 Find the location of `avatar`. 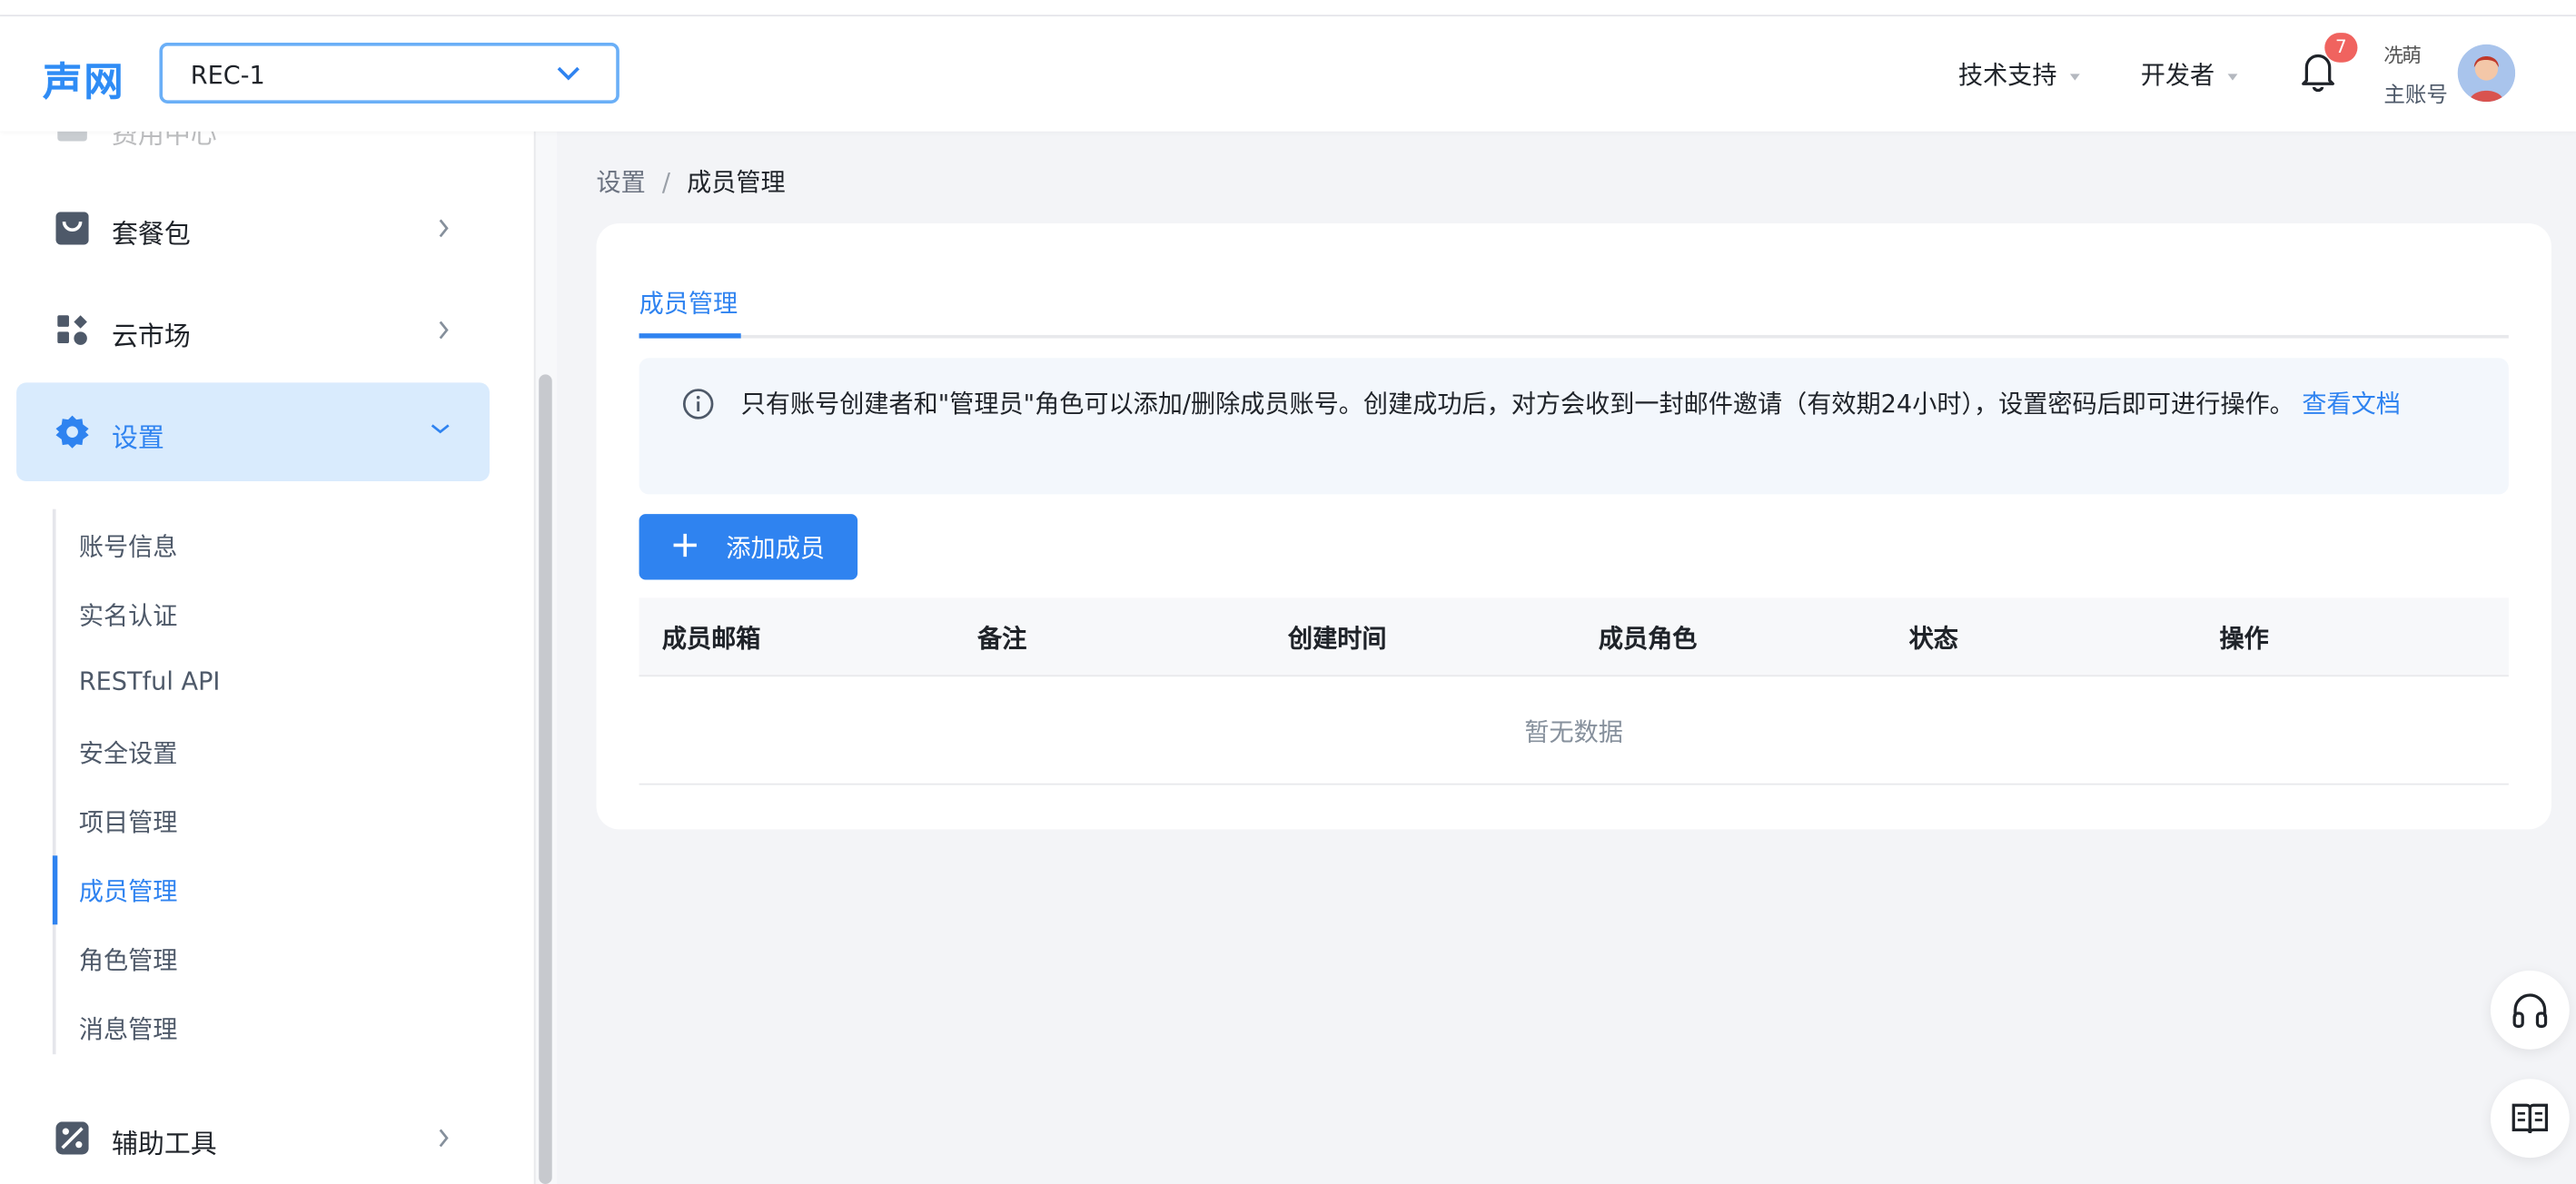

avatar is located at coordinates (2486, 73).